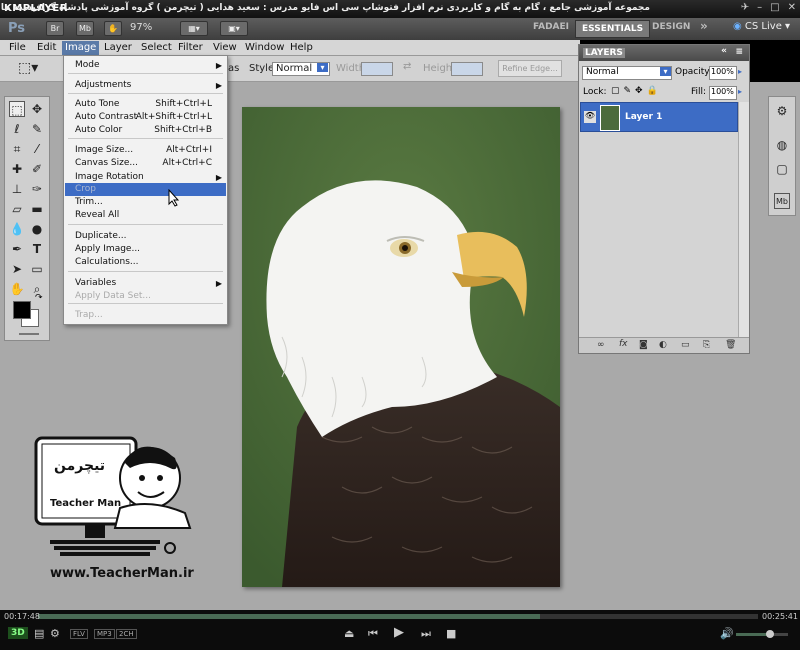  Describe the element at coordinates (643, 117) in the screenshot. I see `layer-name: Layer 1` at that location.